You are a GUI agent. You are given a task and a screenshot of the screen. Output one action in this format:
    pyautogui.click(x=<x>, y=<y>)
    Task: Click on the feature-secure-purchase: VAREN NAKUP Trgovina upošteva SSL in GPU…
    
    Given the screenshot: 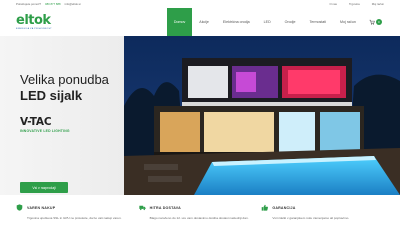 What is the action you would take?
    pyautogui.click(x=77, y=222)
    